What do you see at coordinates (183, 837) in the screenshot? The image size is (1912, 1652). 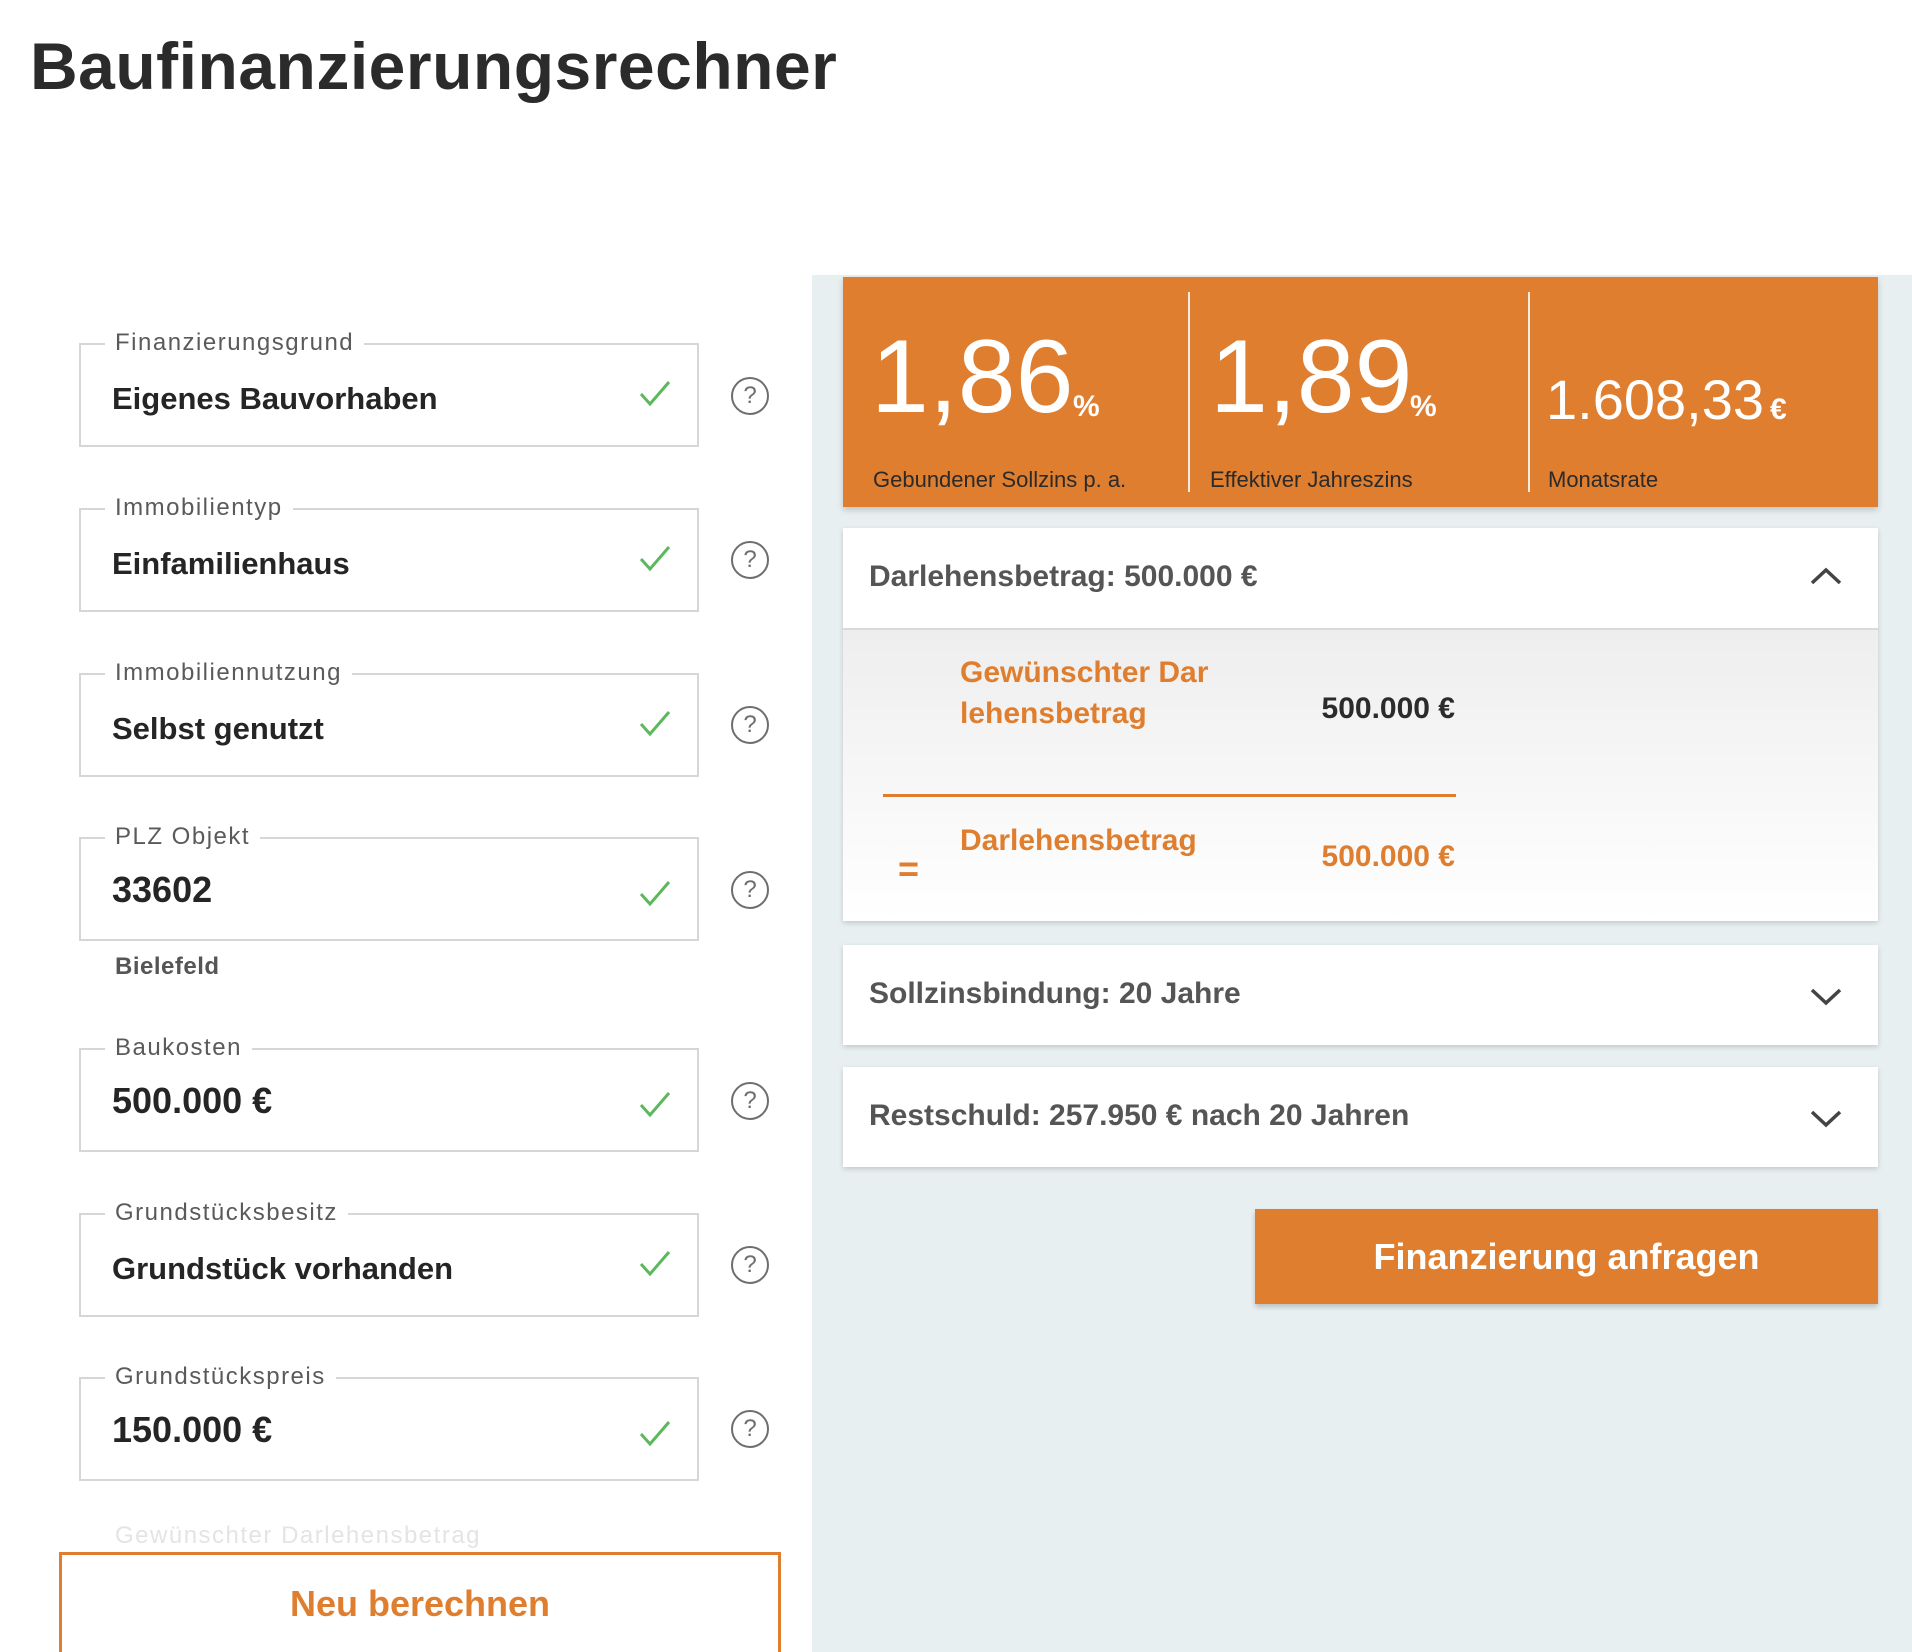 I see `field-label: PLZ Objekt` at bounding box center [183, 837].